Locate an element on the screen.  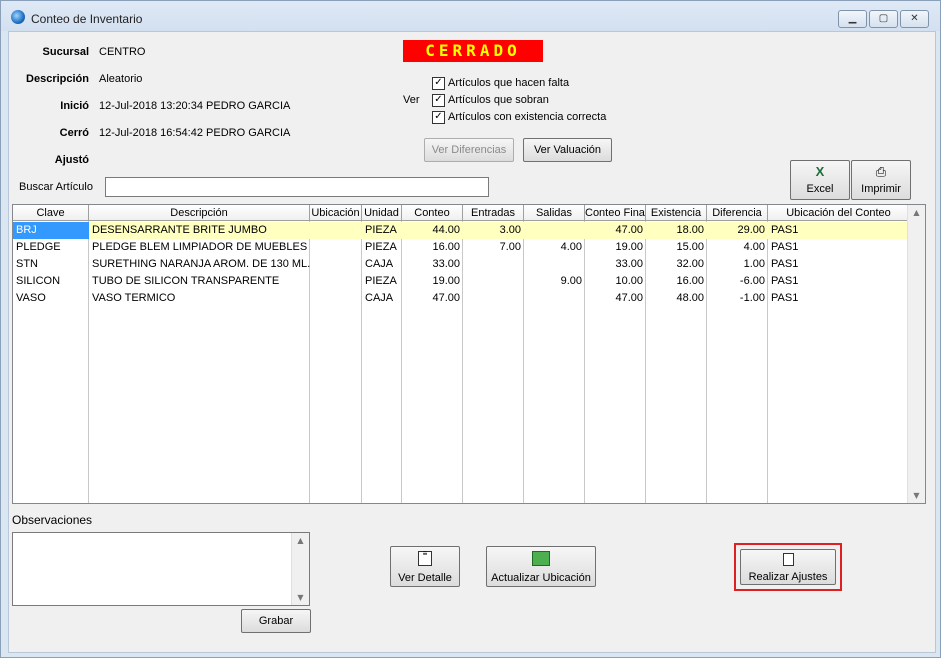
document-icon is located at coordinates (788, 559).